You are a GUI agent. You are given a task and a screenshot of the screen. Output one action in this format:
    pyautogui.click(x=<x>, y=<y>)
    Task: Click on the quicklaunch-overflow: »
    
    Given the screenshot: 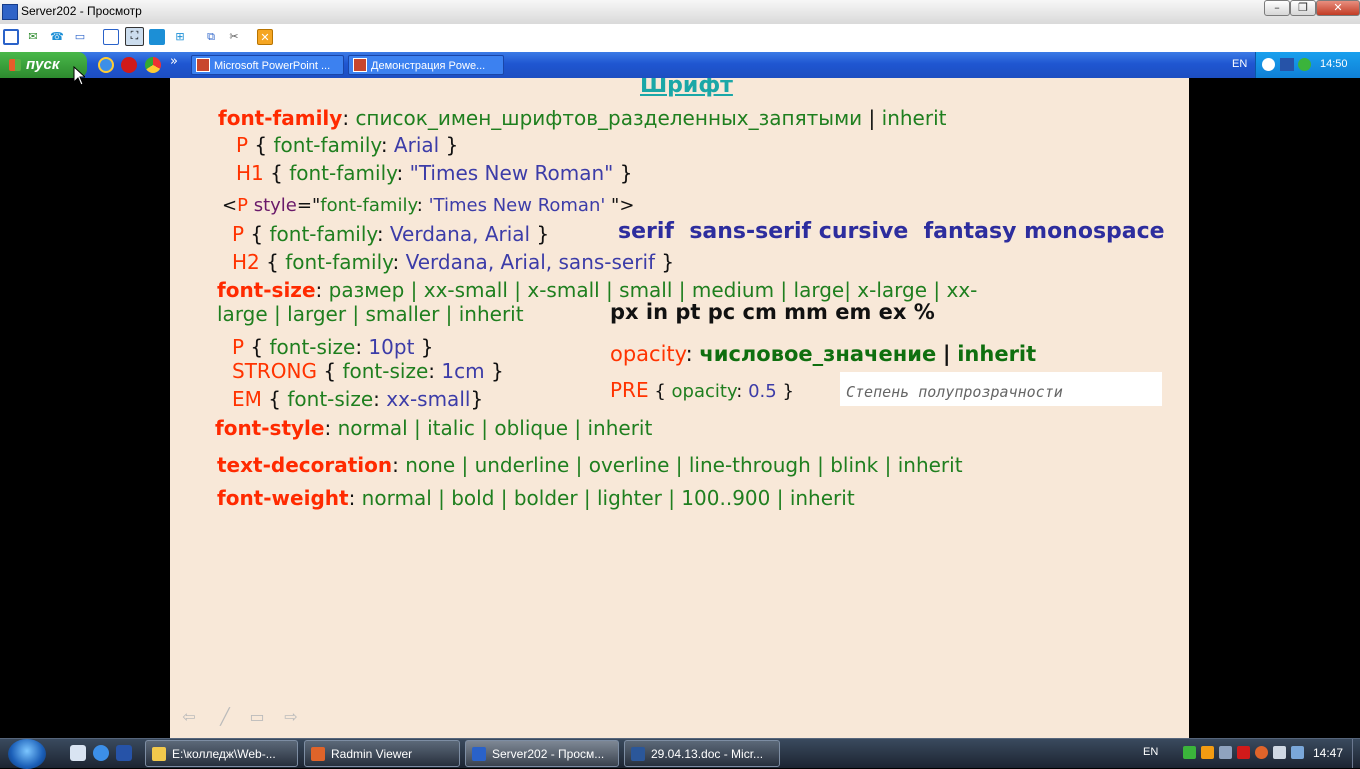 What is the action you would take?
    pyautogui.click(x=174, y=61)
    